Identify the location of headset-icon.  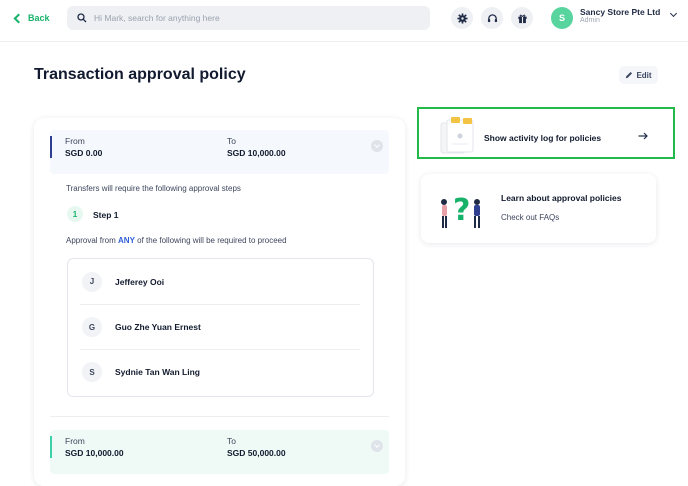
(492, 17).